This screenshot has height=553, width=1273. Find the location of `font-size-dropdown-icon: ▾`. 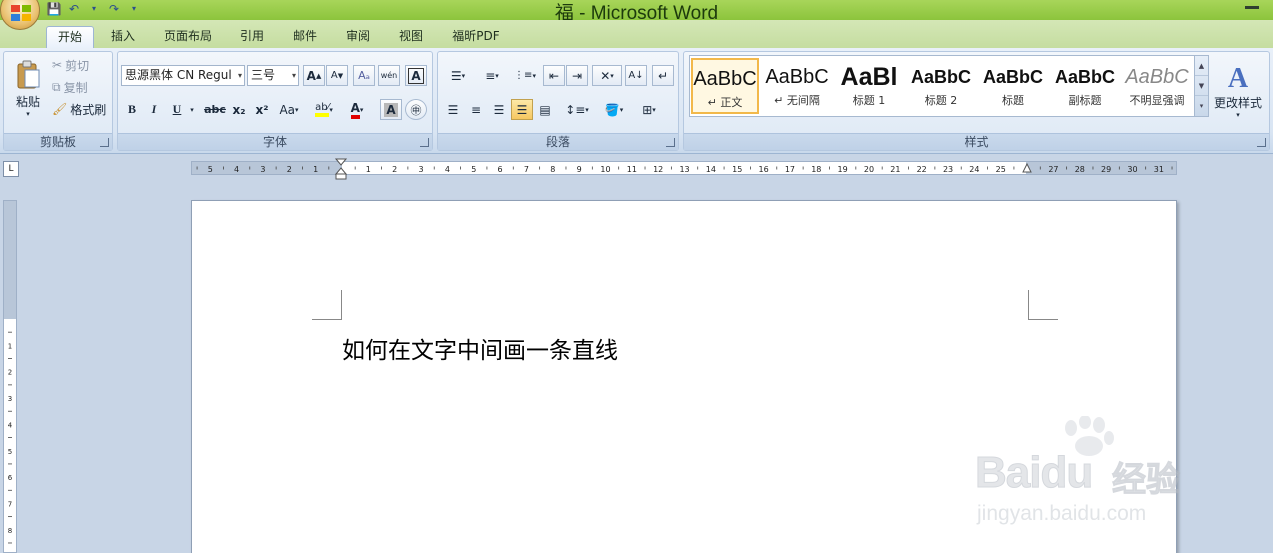

font-size-dropdown-icon: ▾ is located at coordinates (293, 75).